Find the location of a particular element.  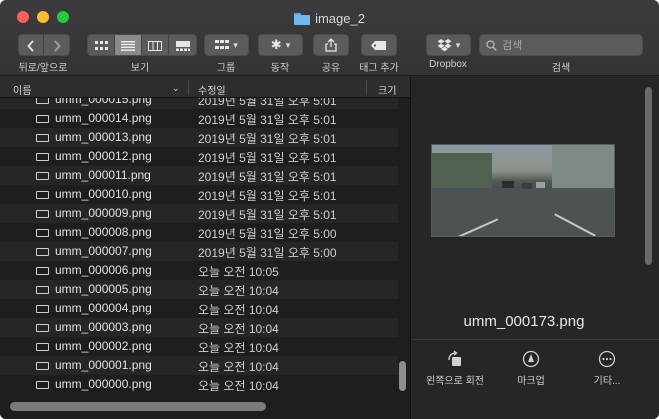

share-button is located at coordinates (331, 45).